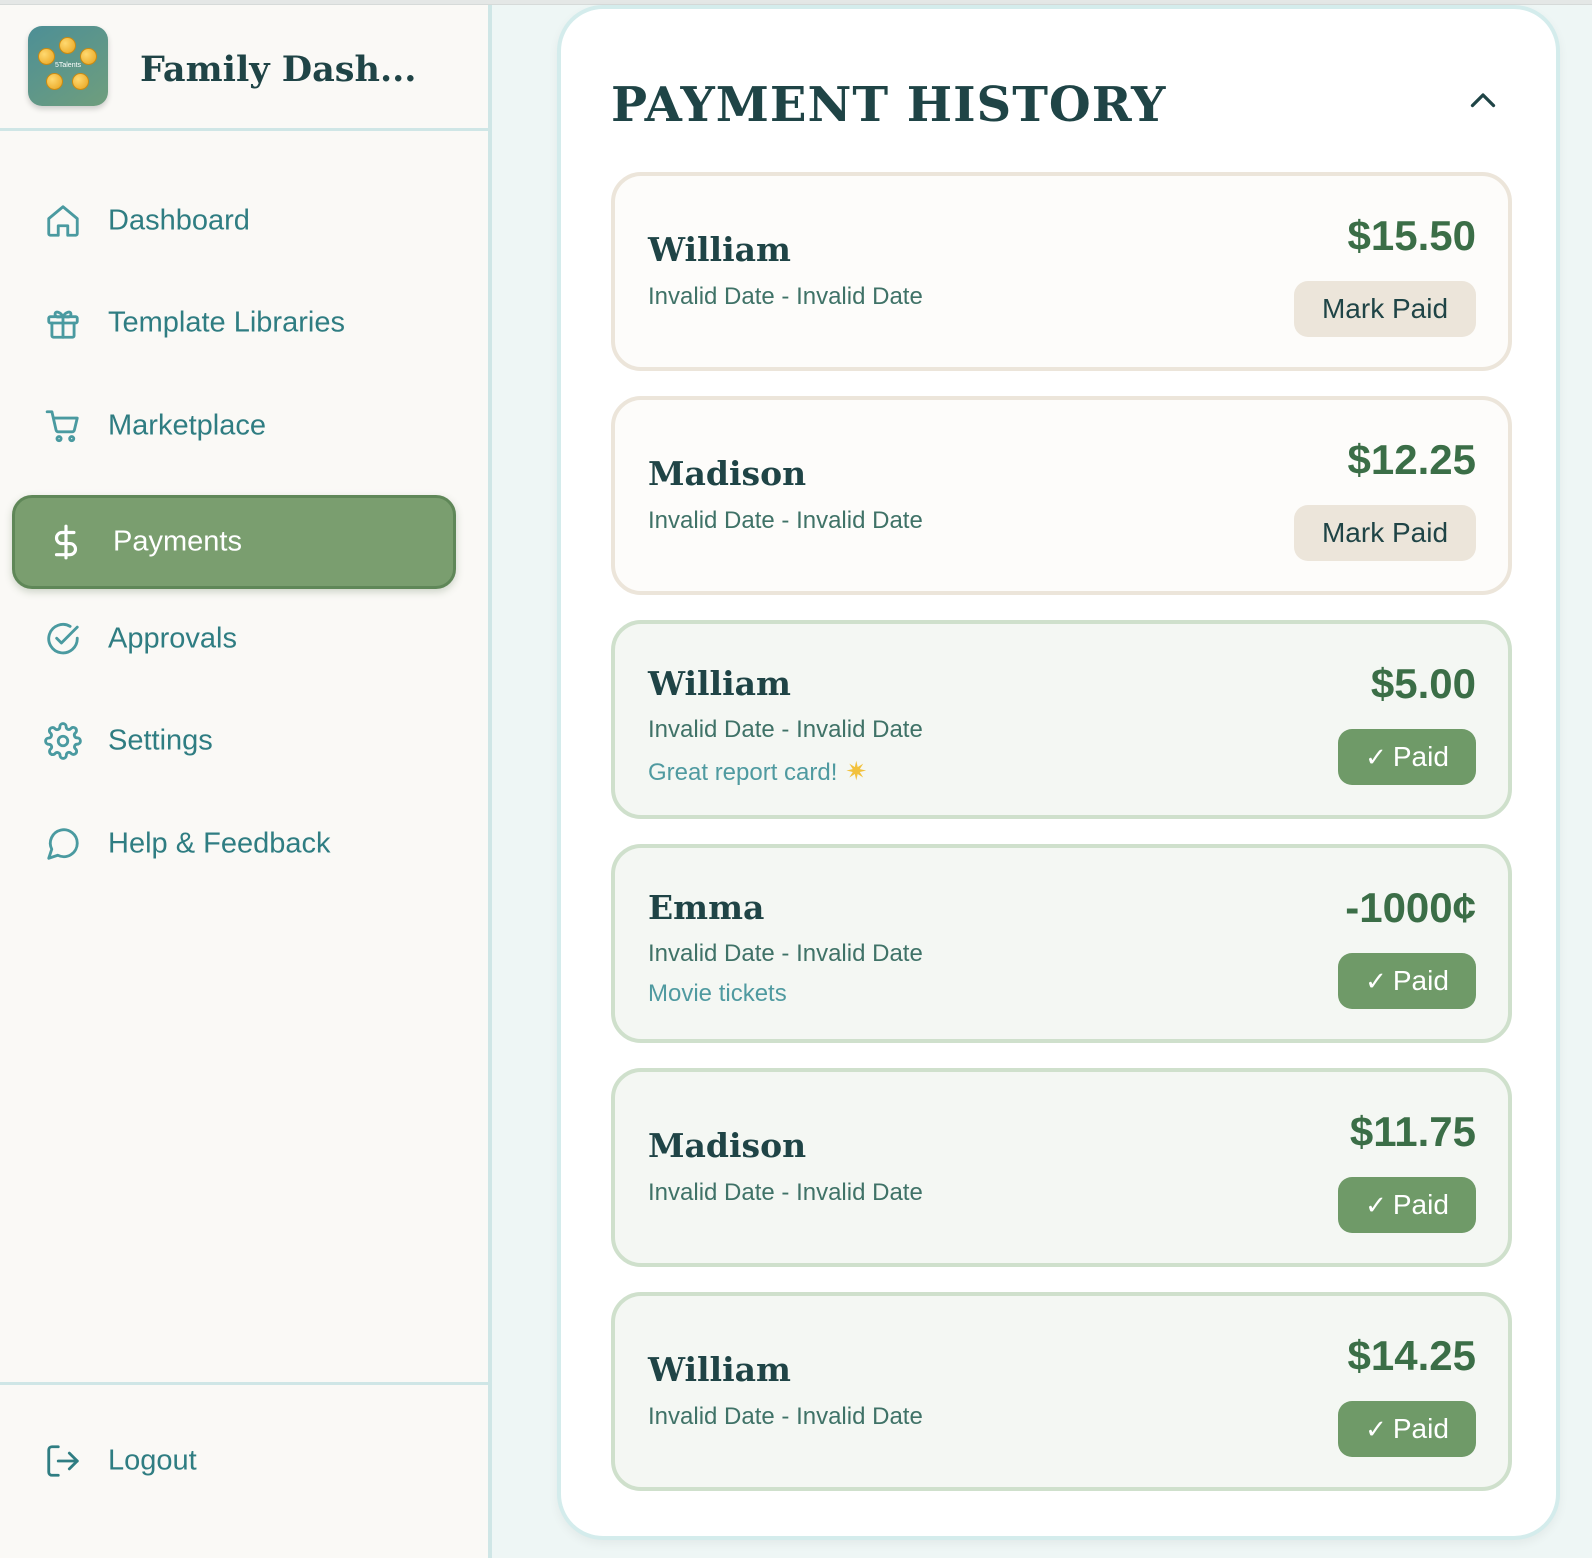 Image resolution: width=1592 pixels, height=1558 pixels. What do you see at coordinates (226, 322) in the screenshot?
I see `sidebar-item-label: Template Libraries` at bounding box center [226, 322].